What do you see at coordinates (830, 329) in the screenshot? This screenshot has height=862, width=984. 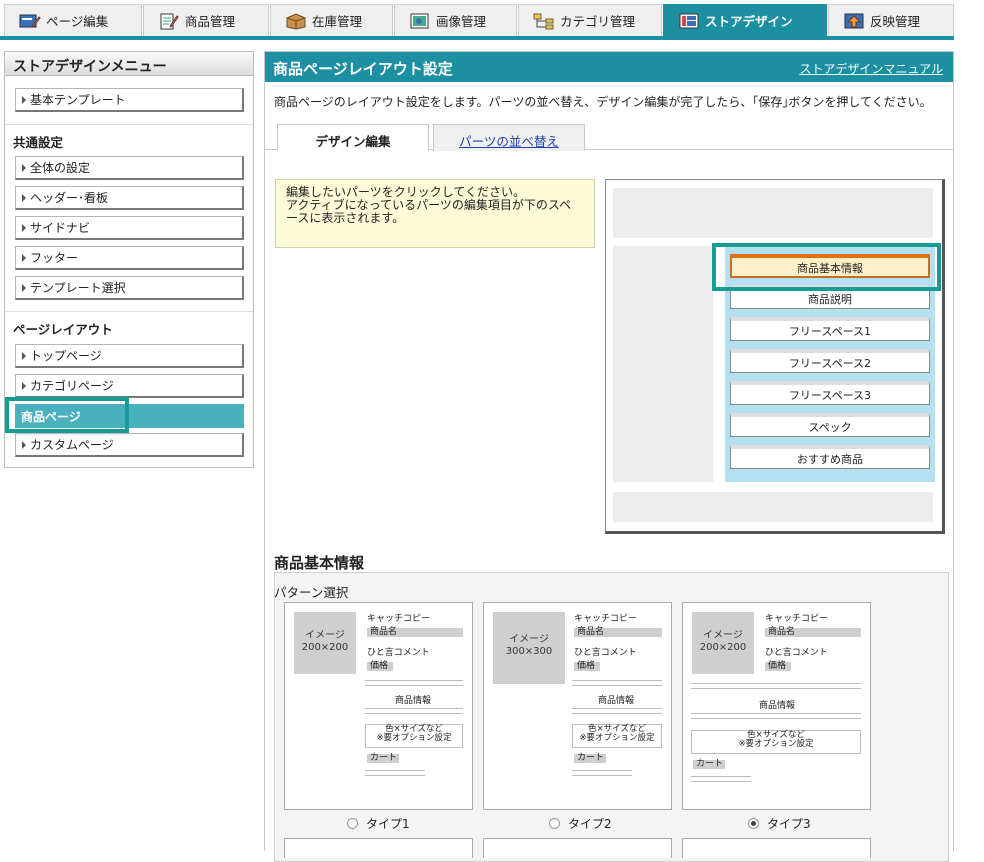 I see `part-free-space-1: フリースペース1` at bounding box center [830, 329].